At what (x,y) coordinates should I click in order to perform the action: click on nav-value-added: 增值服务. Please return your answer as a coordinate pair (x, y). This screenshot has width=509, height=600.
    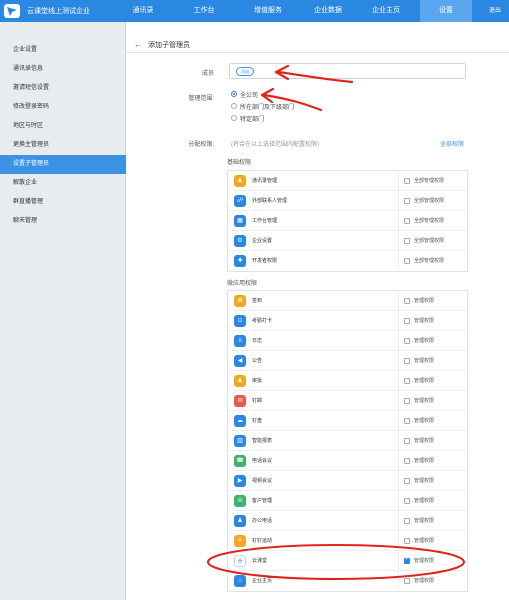
    Looking at the image, I should click on (268, 11).